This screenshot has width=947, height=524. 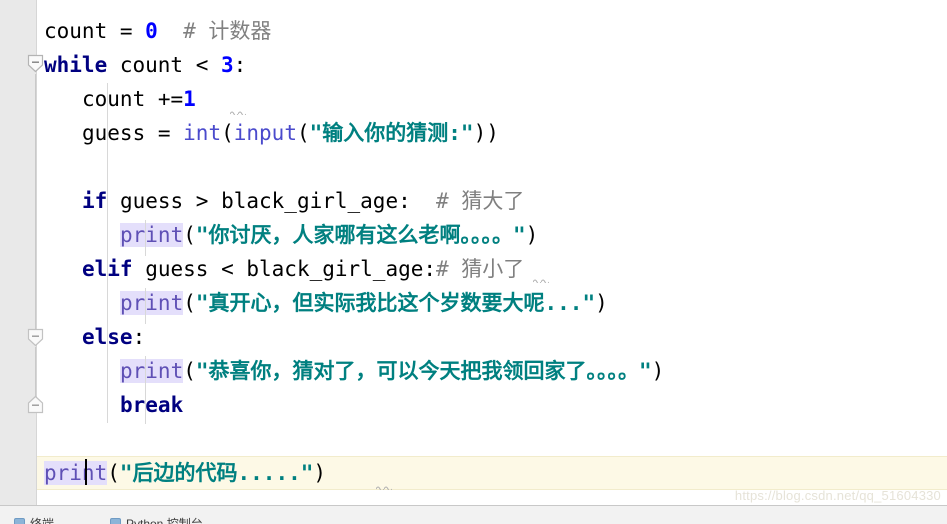 I want to click on code-line-content: print("真开心，但实际我比这个岁数要大呢..."), so click(x=304, y=303).